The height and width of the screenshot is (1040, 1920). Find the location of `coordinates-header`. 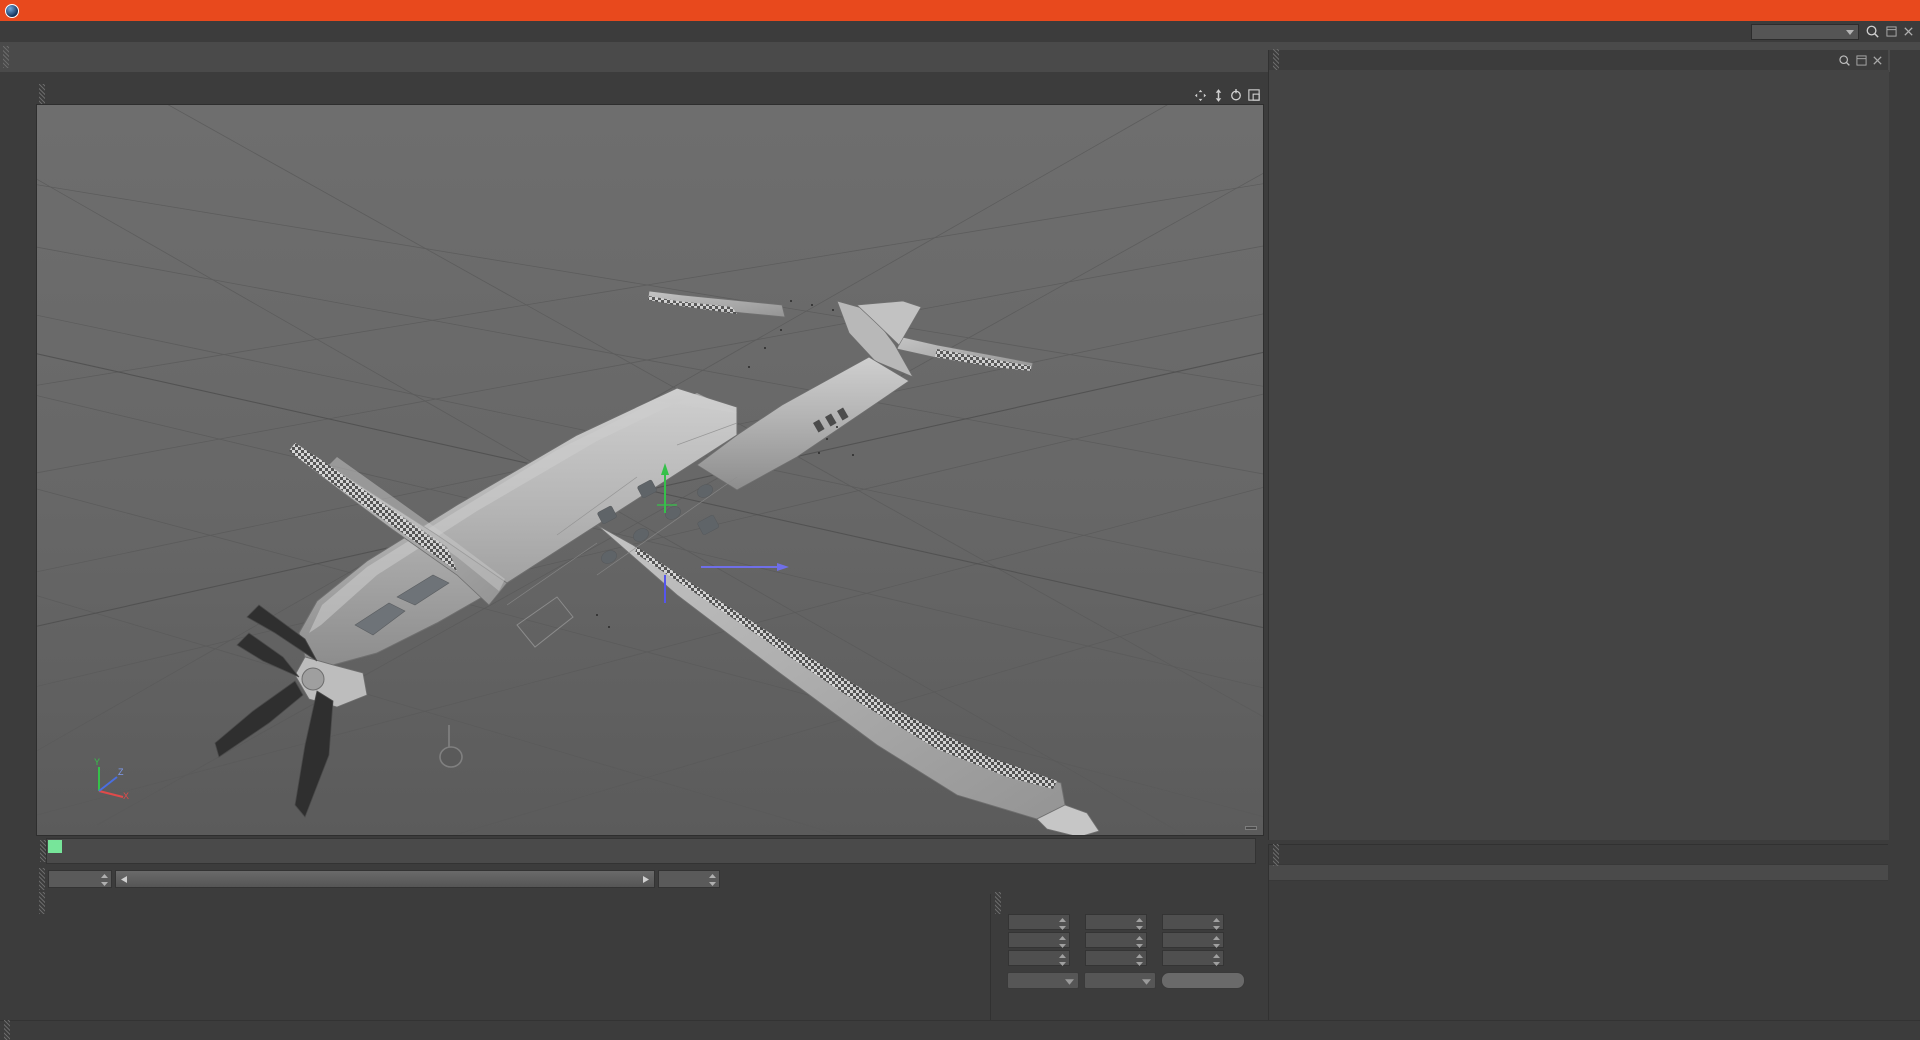

coordinates-header is located at coordinates (1128, 903).